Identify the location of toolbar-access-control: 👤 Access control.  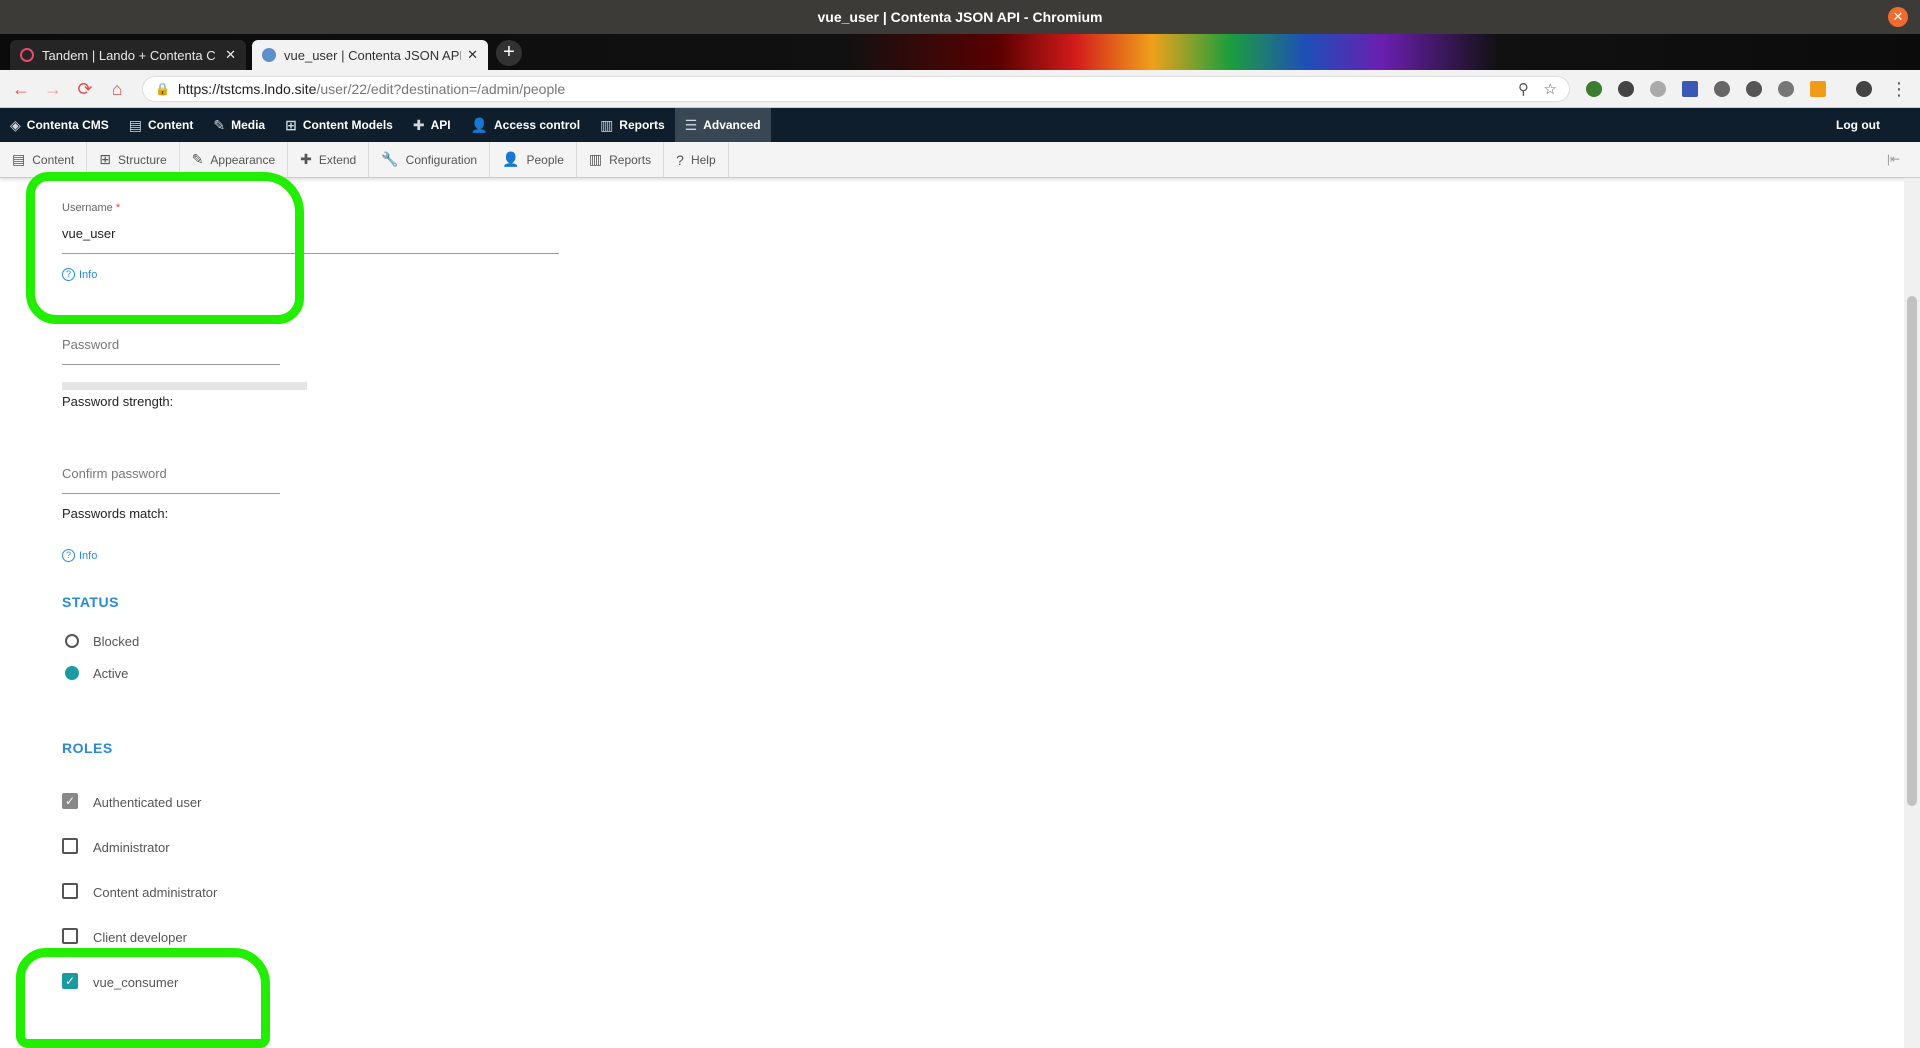
(525, 125).